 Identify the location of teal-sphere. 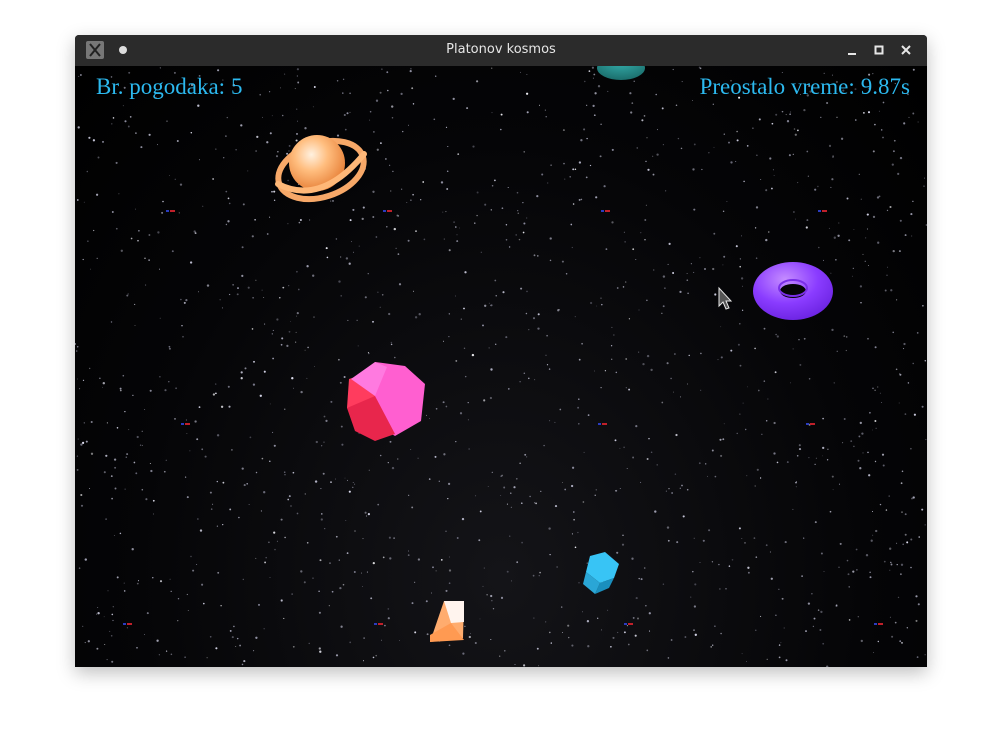
(621, 73).